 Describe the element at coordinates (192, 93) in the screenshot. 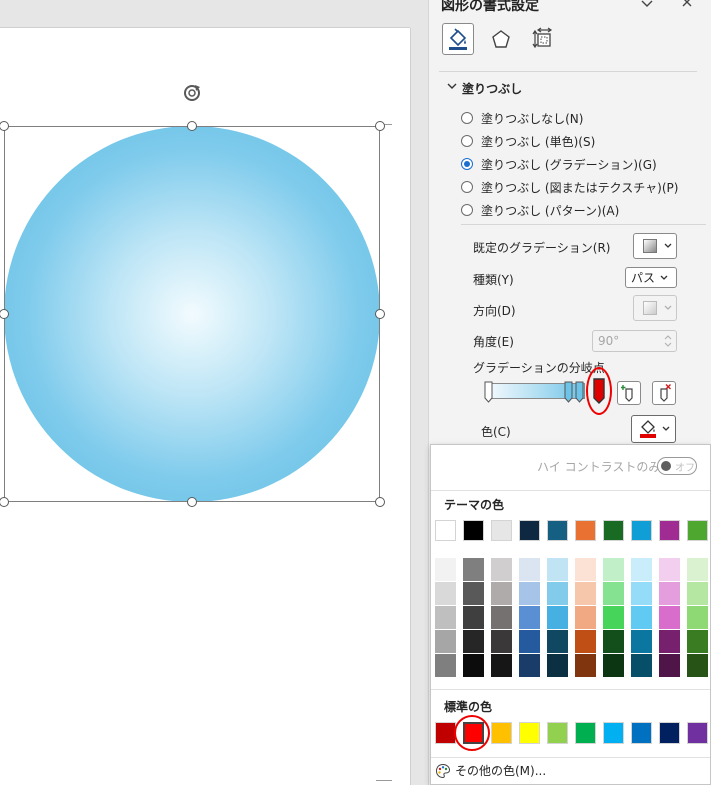

I see `rotate-handle-icon` at that location.